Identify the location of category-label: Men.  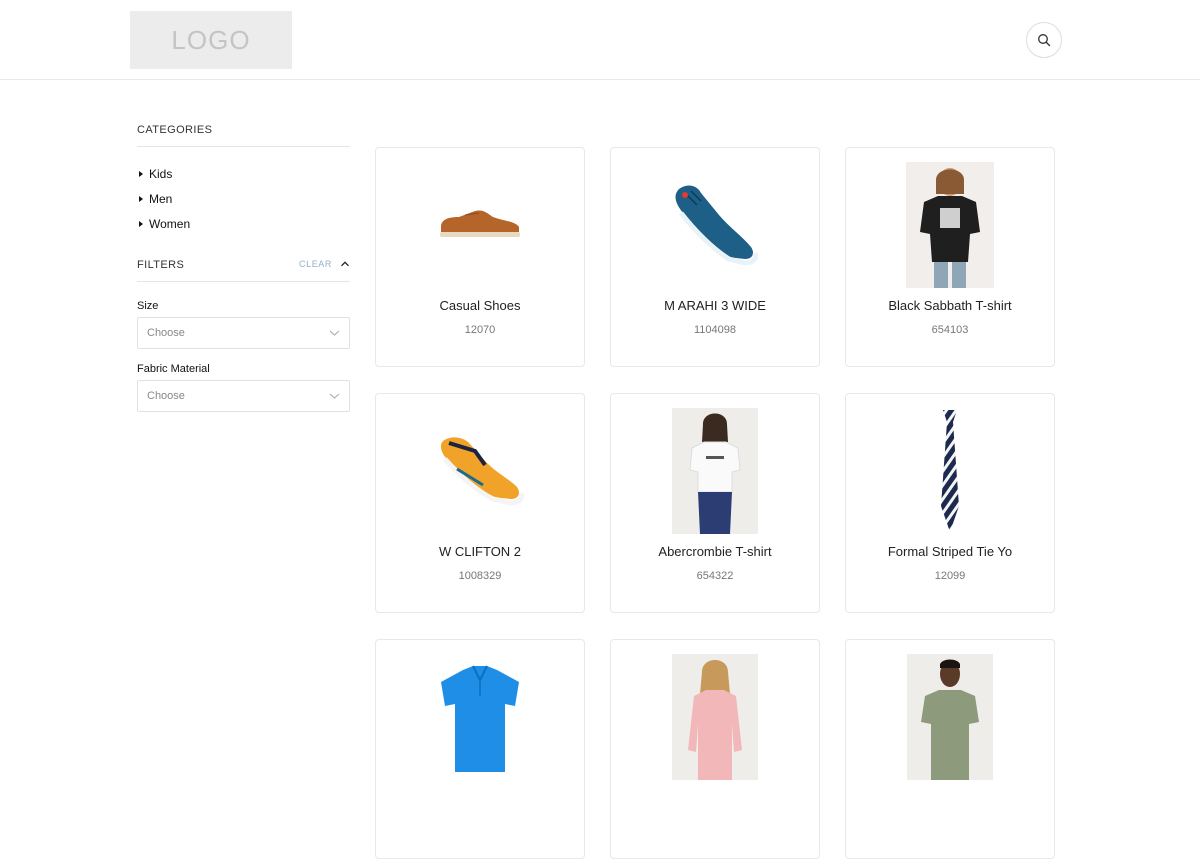
(161, 198).